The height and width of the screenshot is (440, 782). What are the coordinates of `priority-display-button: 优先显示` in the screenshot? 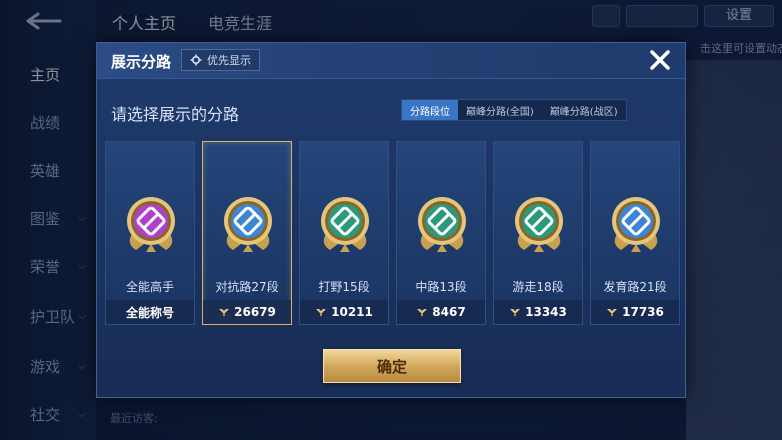 It's located at (220, 60).